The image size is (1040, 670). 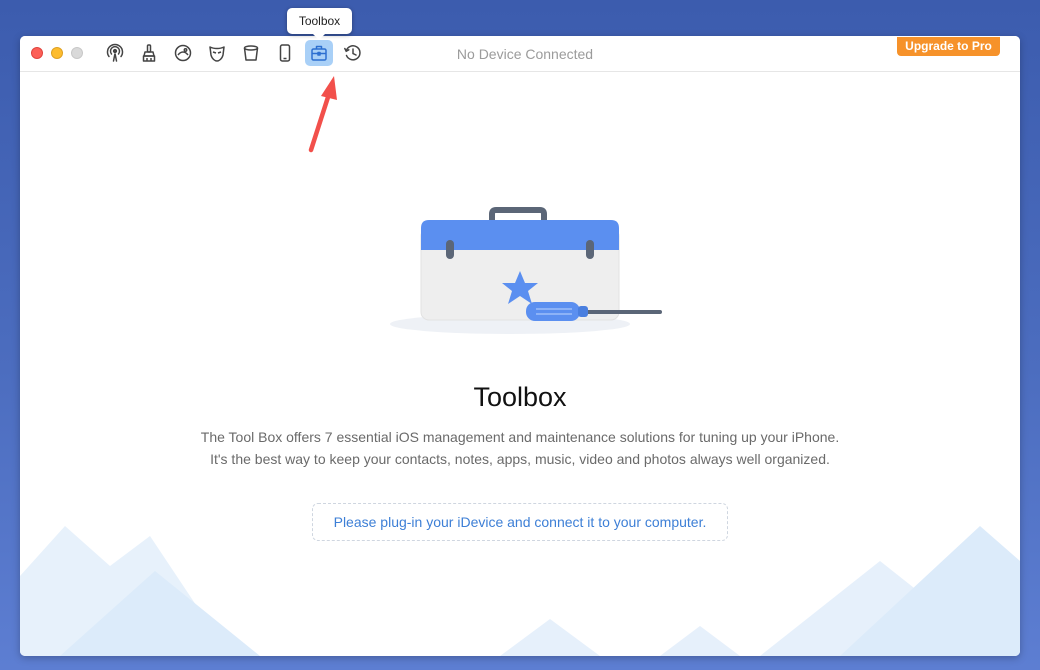 I want to click on cleaner-brush-icon, so click(x=149, y=53).